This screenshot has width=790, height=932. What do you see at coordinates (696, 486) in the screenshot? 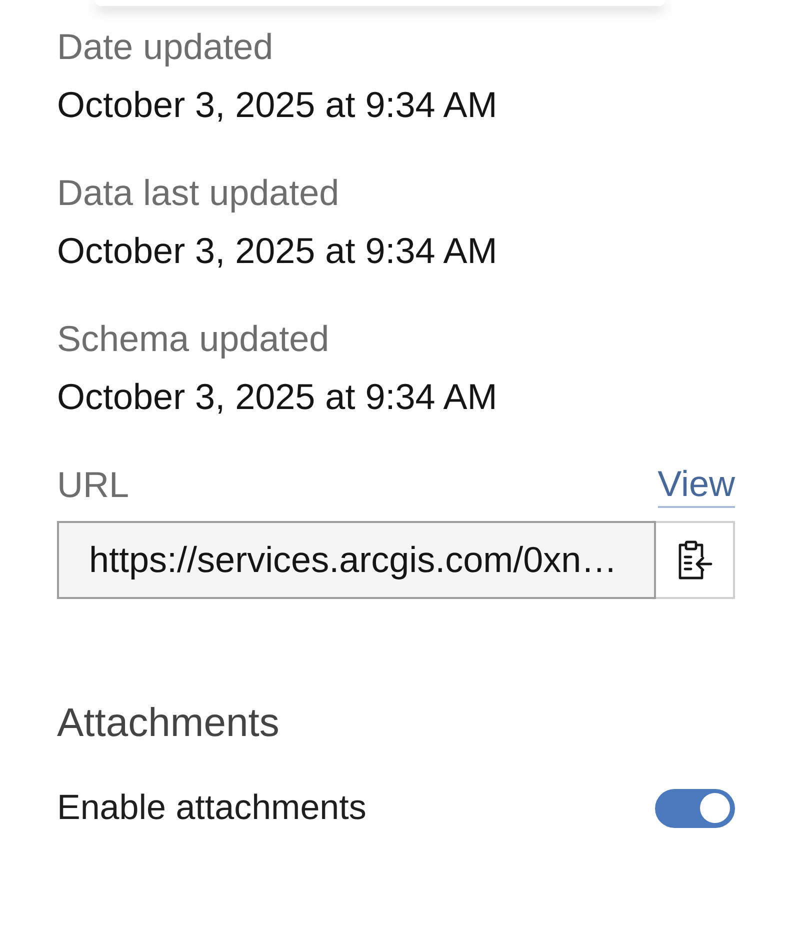
I see `view-link: View` at bounding box center [696, 486].